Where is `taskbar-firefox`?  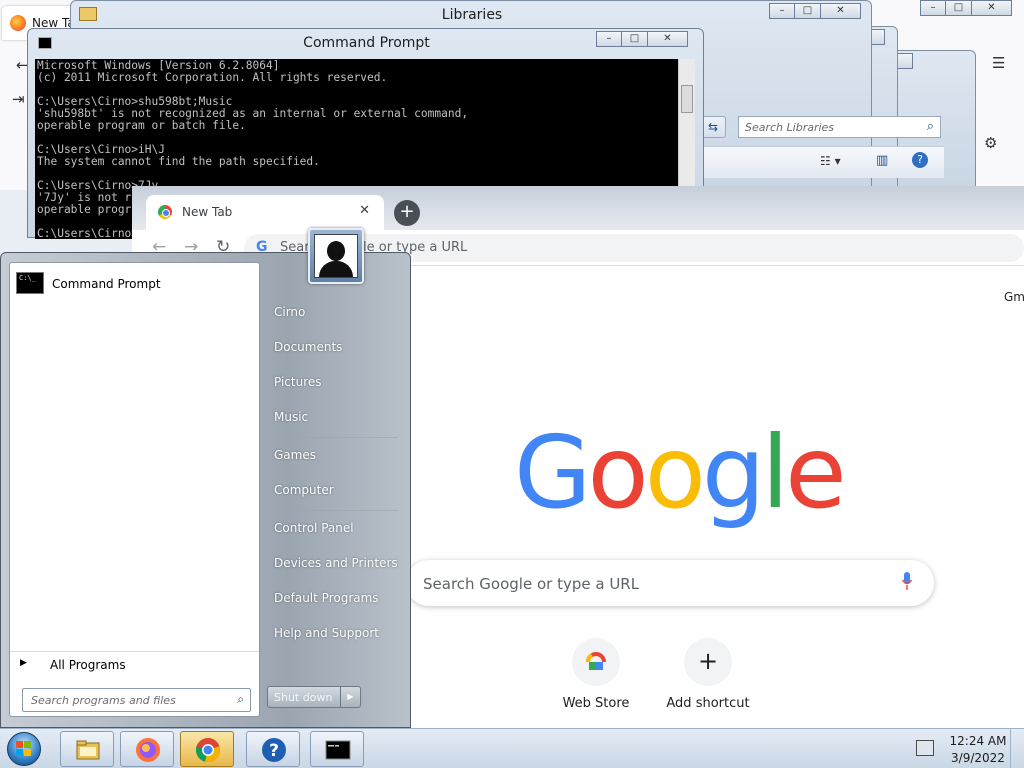 taskbar-firefox is located at coordinates (147, 749).